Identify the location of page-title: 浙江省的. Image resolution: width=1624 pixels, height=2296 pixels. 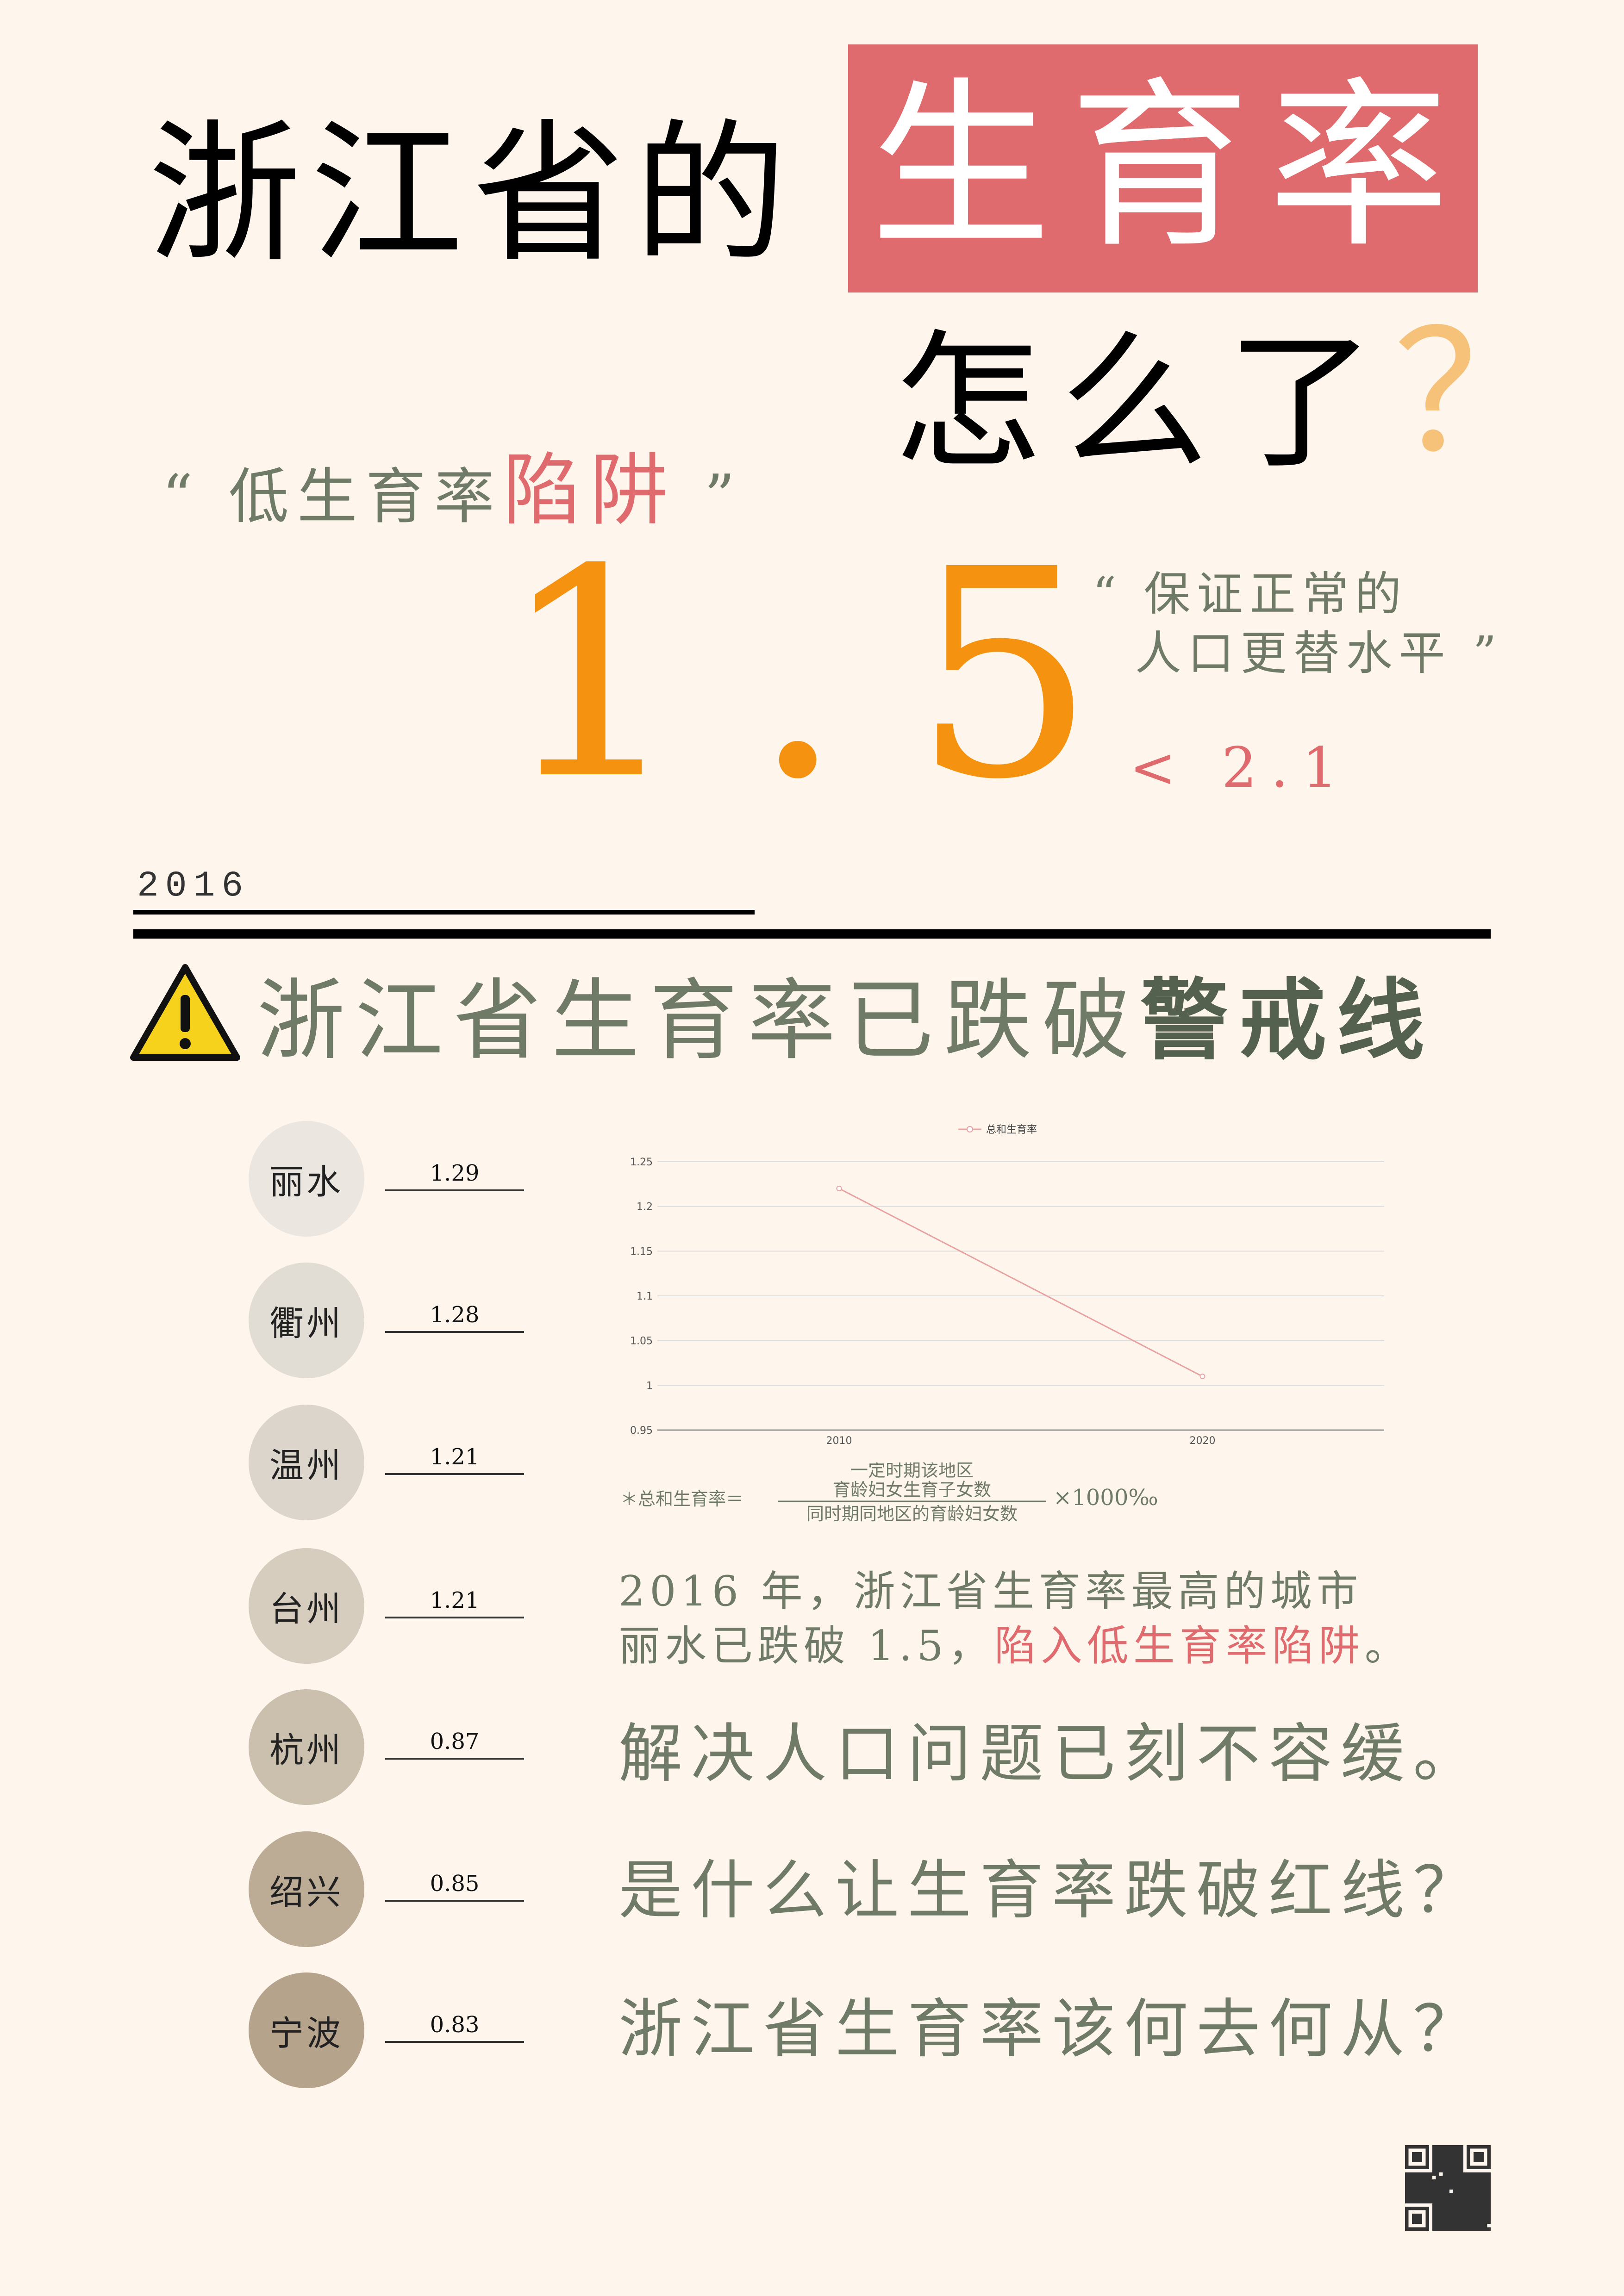
(472, 194).